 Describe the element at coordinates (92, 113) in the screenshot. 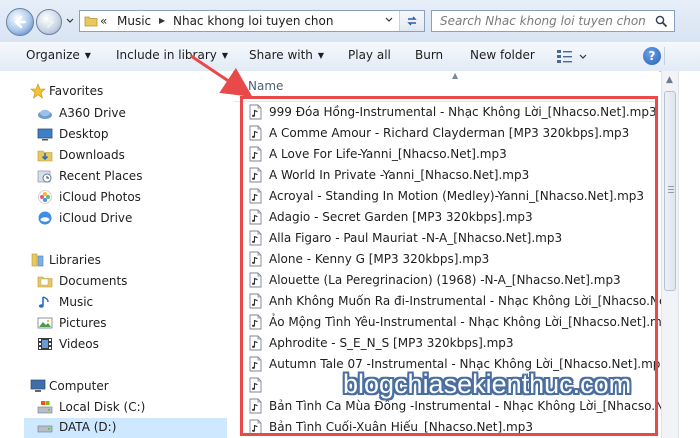

I see `nav-item-label: A360 Drive` at that location.